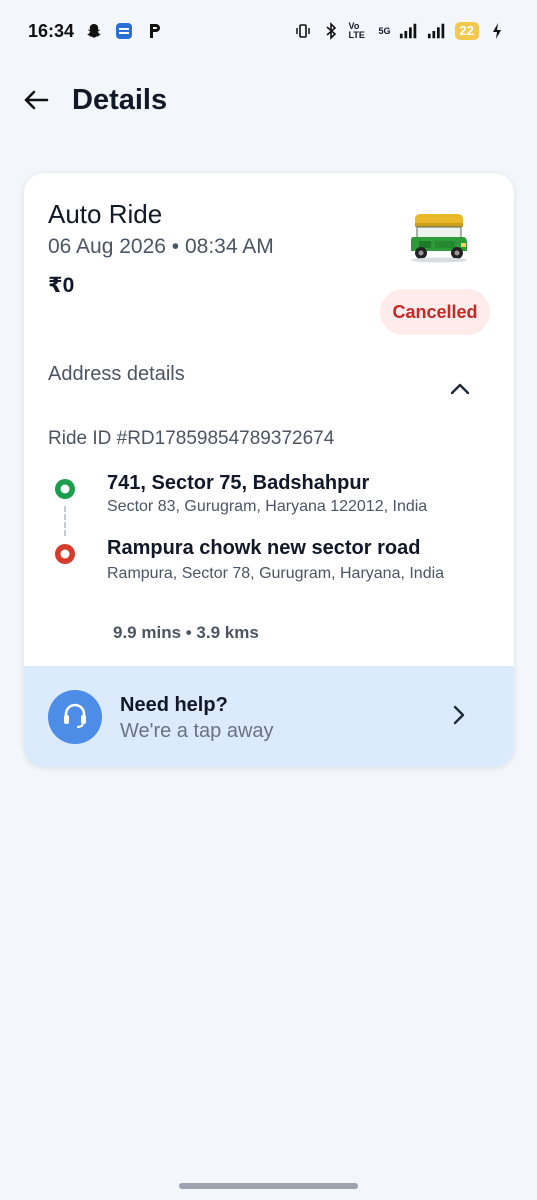 The image size is (537, 1200). I want to click on page-title: Details, so click(120, 100).